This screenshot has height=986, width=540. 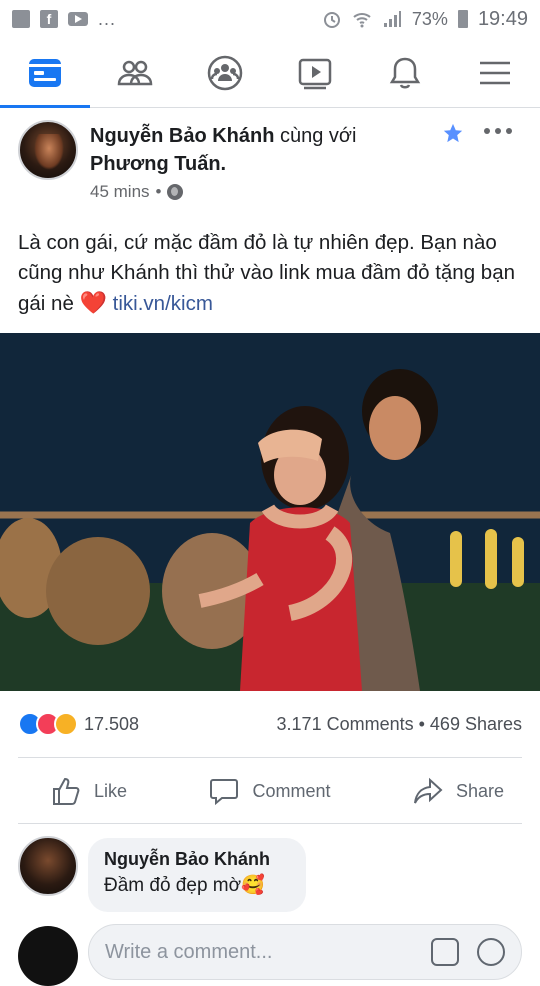 I want to click on post-link: tiki.vn/kicm, so click(x=163, y=303).